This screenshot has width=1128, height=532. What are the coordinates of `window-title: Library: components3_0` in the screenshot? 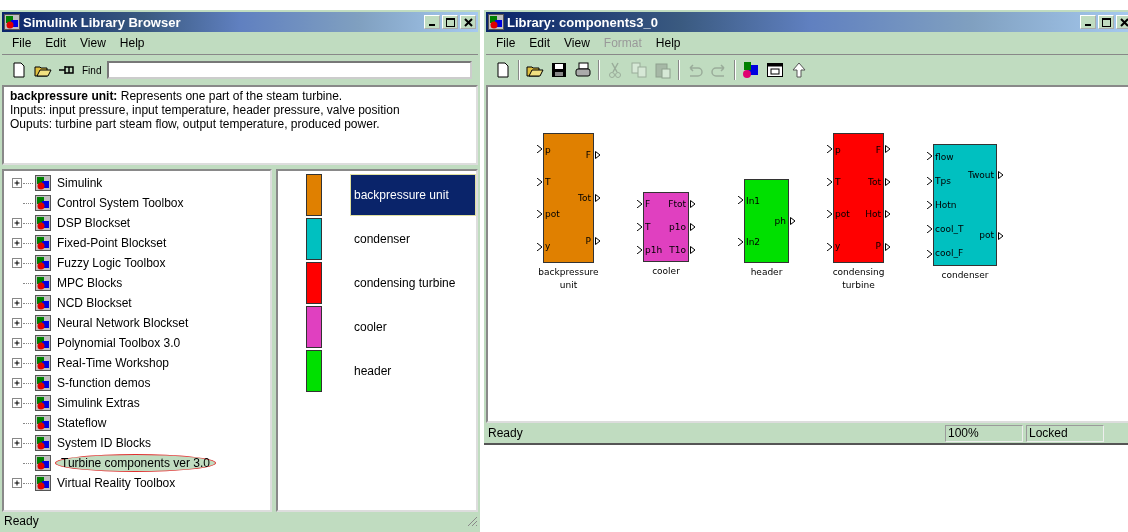 It's located at (583, 22).